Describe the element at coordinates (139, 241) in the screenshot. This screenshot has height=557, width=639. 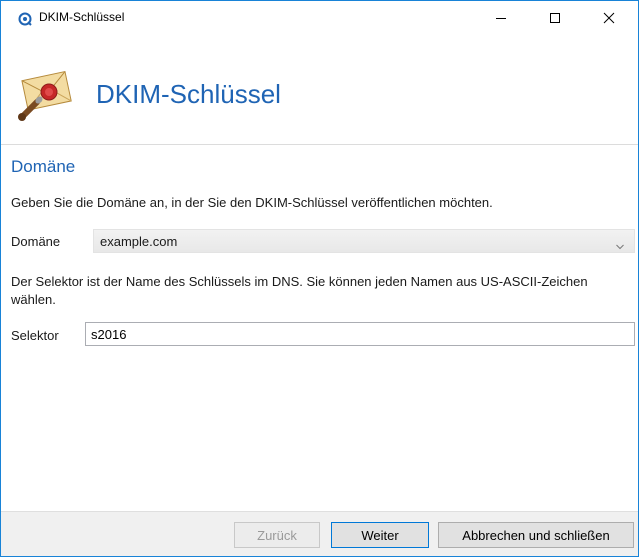
I see `domain-select-value: example.com` at that location.